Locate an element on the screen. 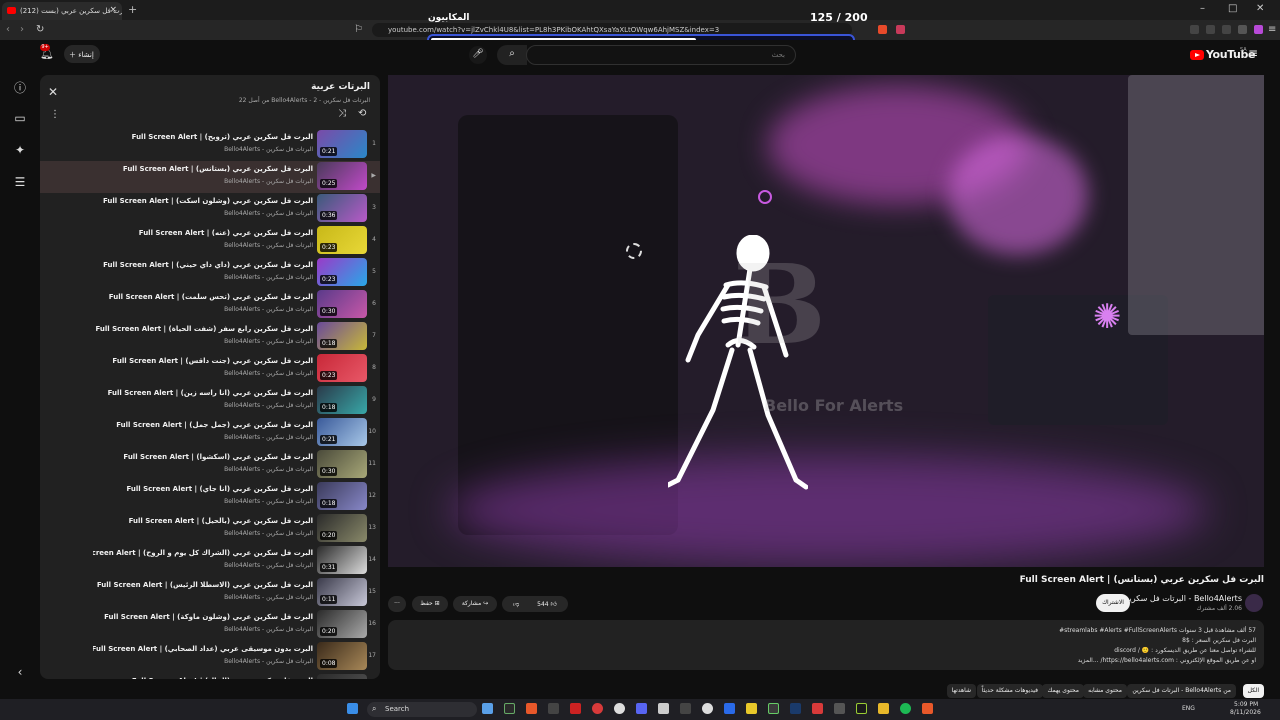 This screenshot has width=1280, height=720. close-icon: ✕ is located at coordinates (53, 92).